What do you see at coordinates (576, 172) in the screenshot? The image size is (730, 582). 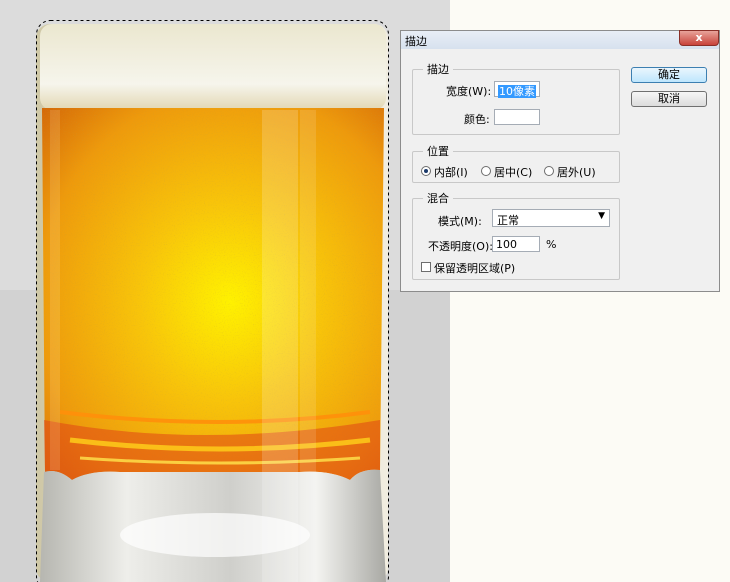 I see `radio-outside-label: 居外(U)` at bounding box center [576, 172].